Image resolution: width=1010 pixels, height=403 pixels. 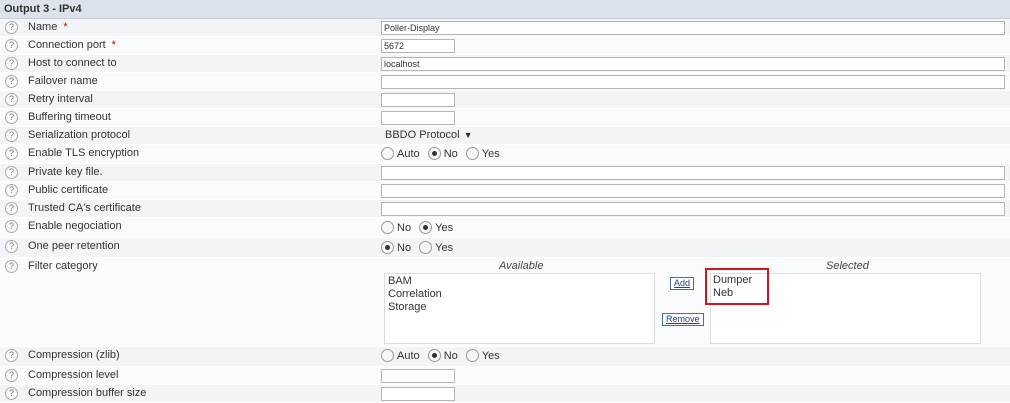 What do you see at coordinates (60, 99) in the screenshot?
I see `retry-interval-label: Retry interval` at bounding box center [60, 99].